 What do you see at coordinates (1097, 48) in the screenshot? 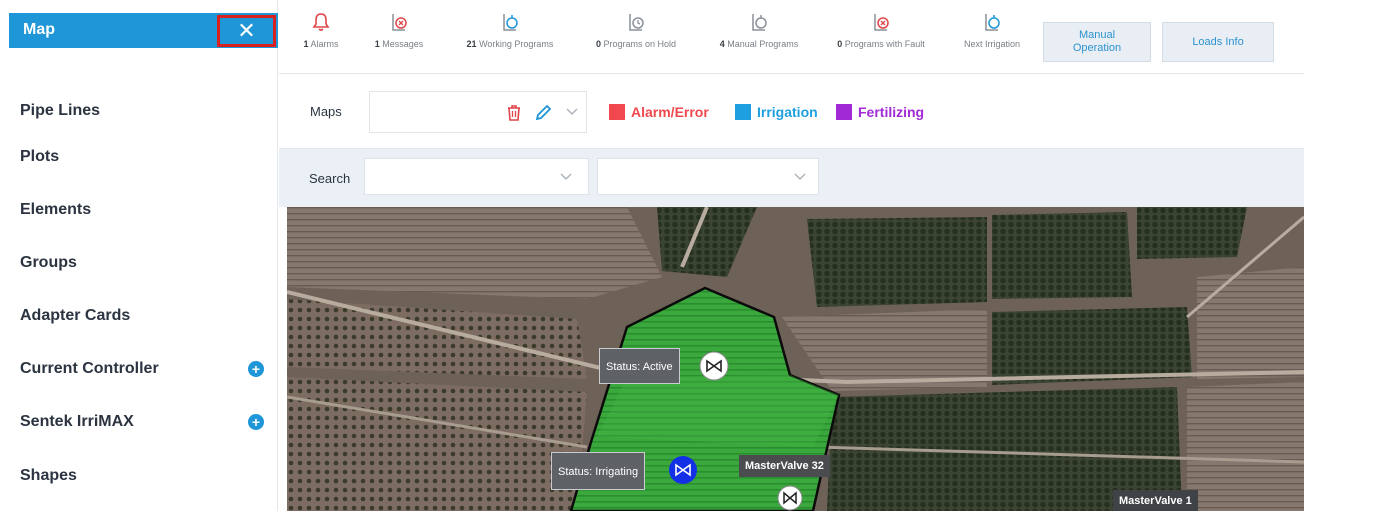
I see `manual-operation-label-line2: Operation` at bounding box center [1097, 48].